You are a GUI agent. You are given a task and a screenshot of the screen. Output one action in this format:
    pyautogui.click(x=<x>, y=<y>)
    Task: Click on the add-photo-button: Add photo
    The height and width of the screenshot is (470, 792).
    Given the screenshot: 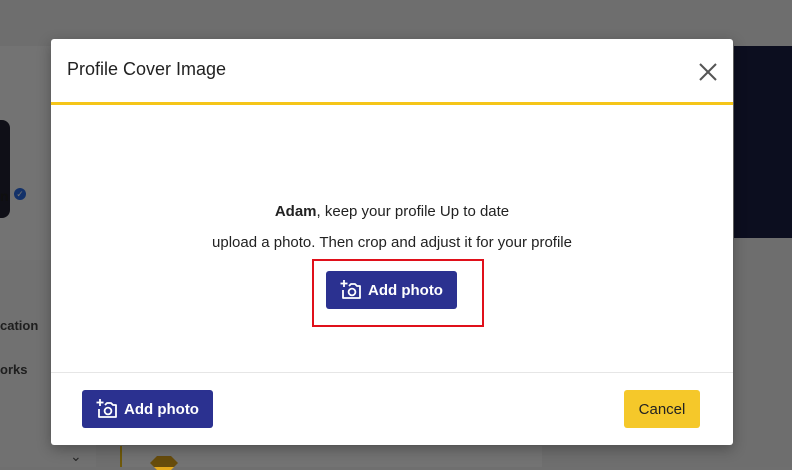 What is the action you would take?
    pyautogui.click(x=391, y=290)
    